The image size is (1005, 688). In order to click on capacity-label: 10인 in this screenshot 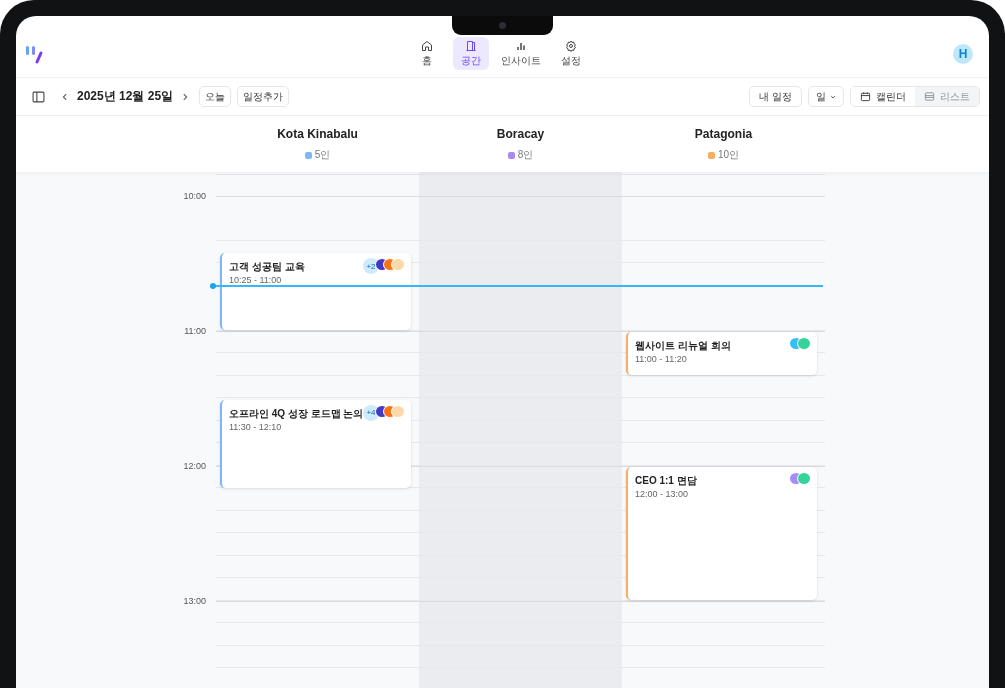, I will do `click(723, 155)`.